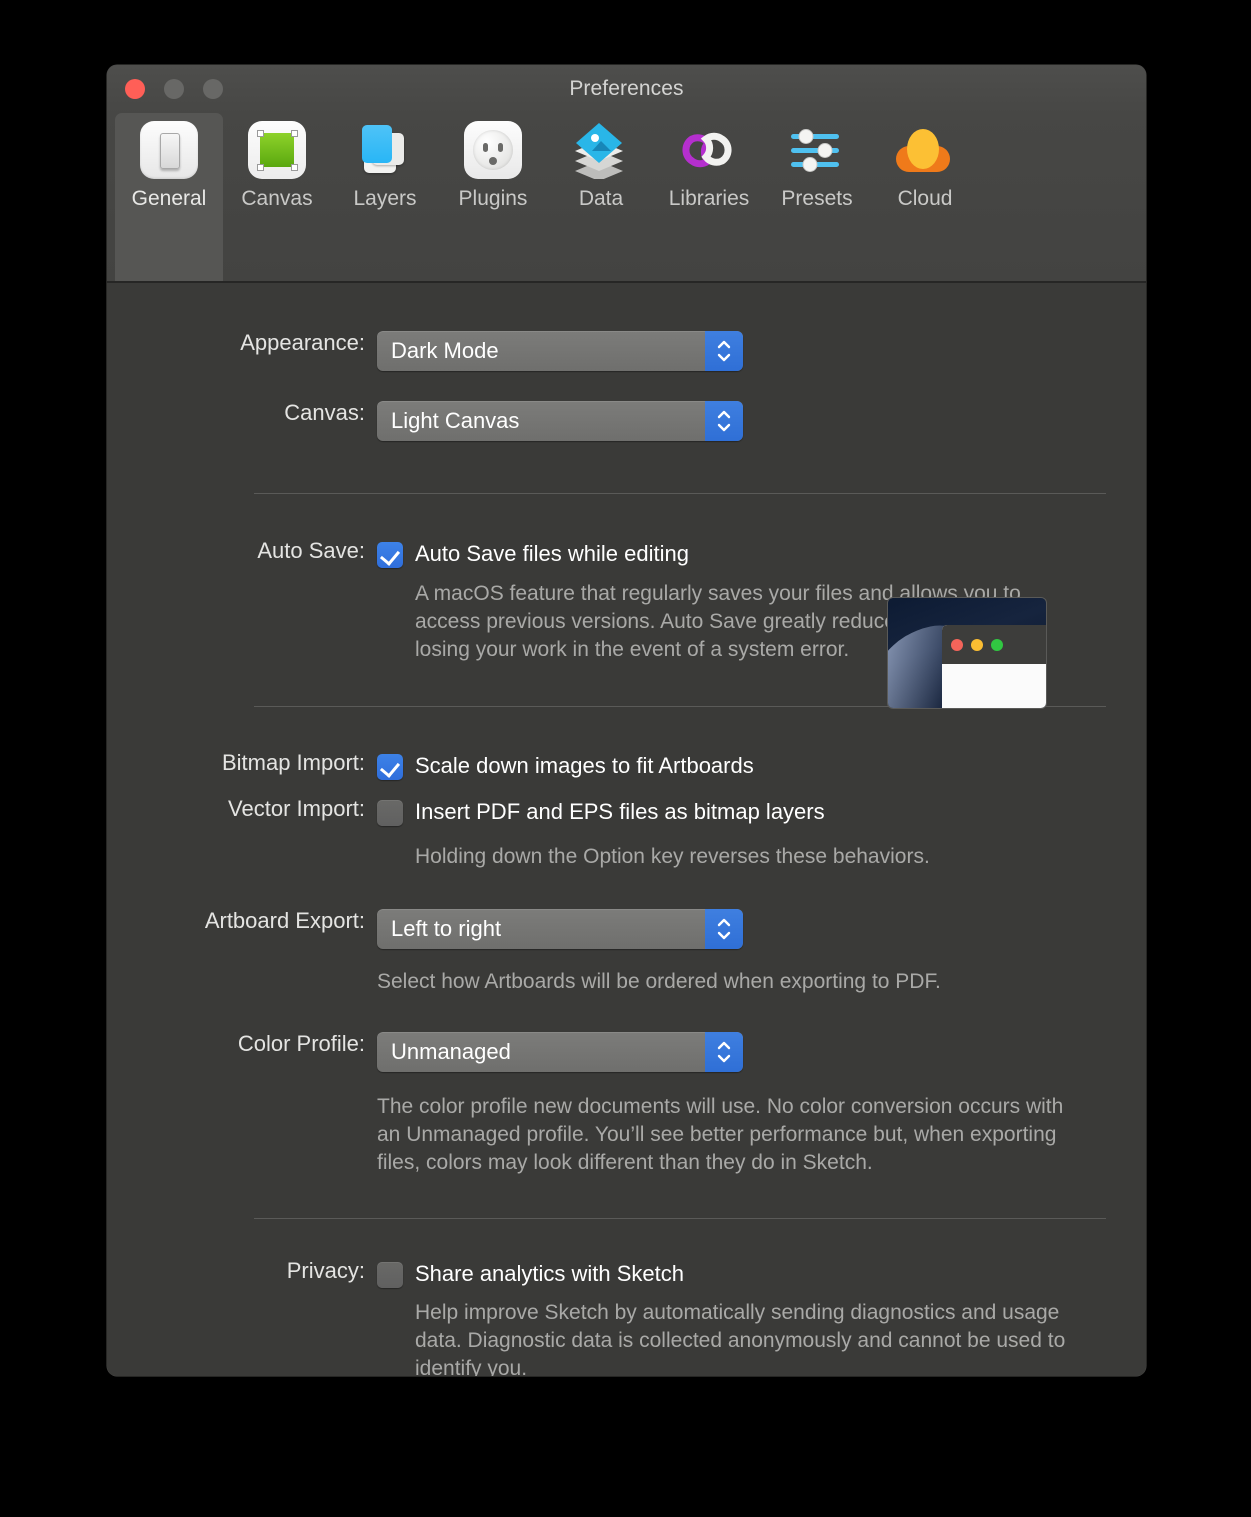 The height and width of the screenshot is (1517, 1251). I want to click on bitmap-import-checkbox-label: Scale down images to fit Artboards, so click(584, 766).